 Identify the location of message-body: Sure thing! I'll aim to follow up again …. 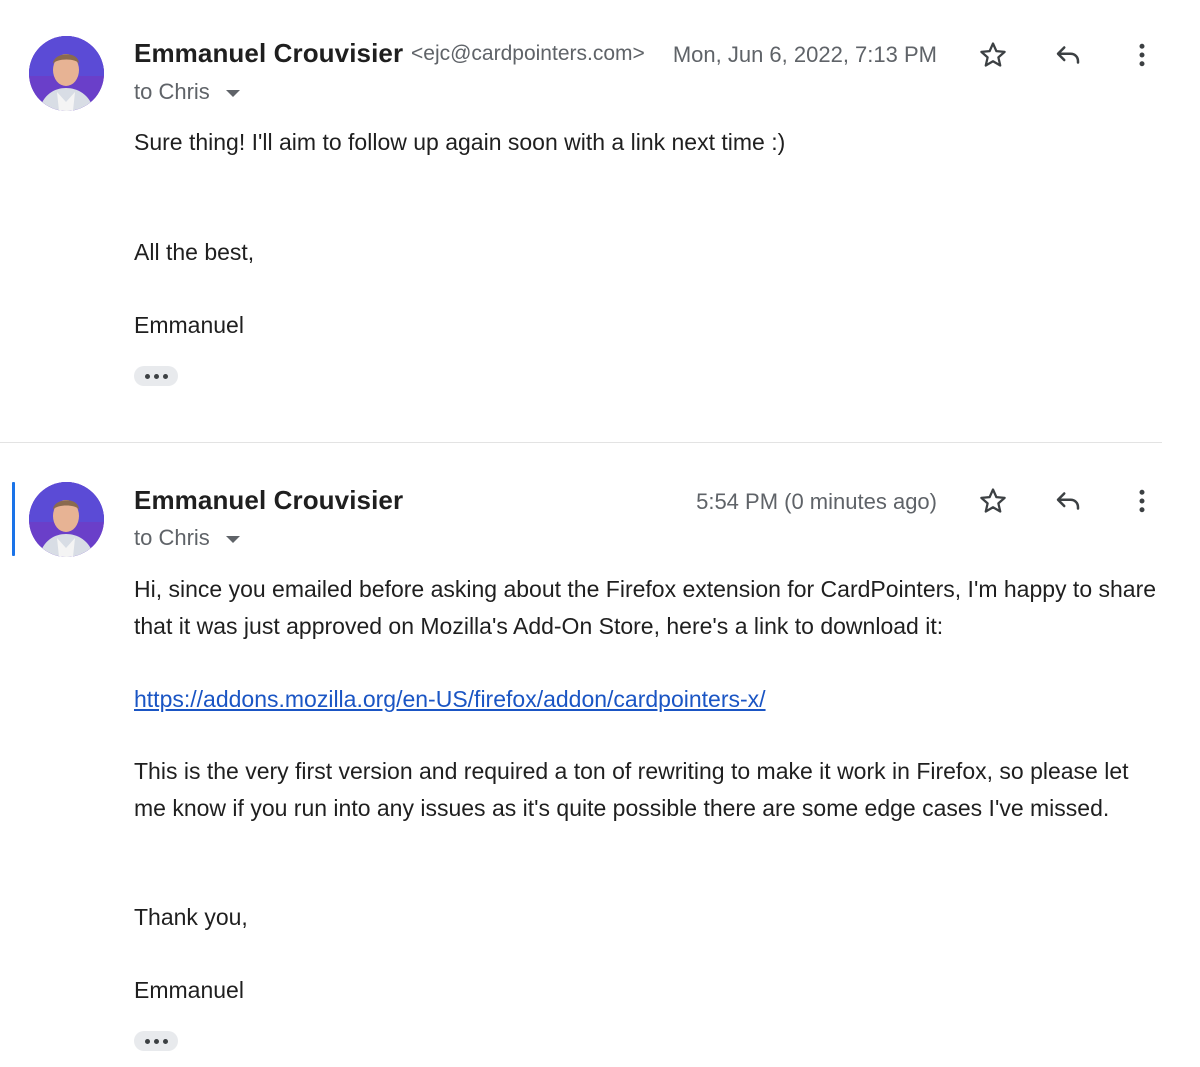
(649, 142).